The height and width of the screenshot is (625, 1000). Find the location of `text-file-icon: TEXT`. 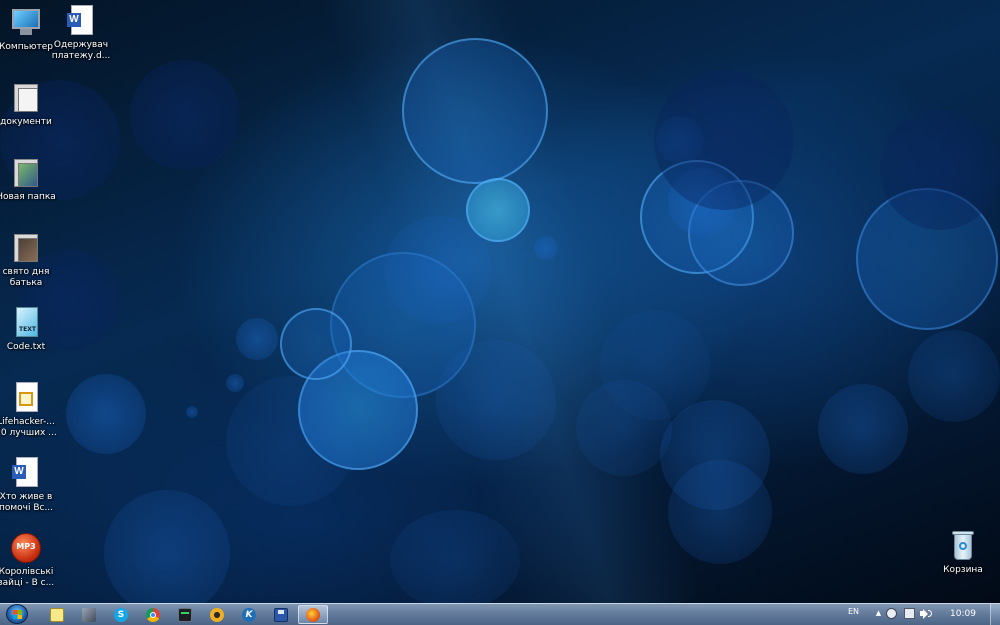

text-file-icon: TEXT is located at coordinates (26, 323).